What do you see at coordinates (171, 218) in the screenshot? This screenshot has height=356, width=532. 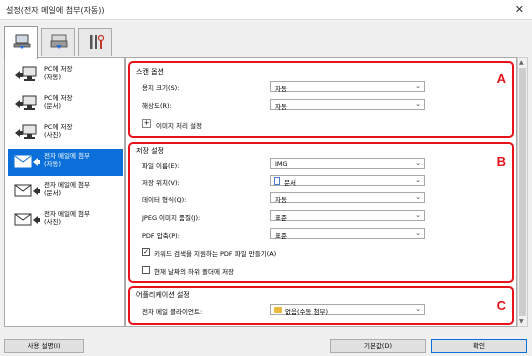 I see `jpeg-quality-label: JPEG 이미지 품질(J):` at bounding box center [171, 218].